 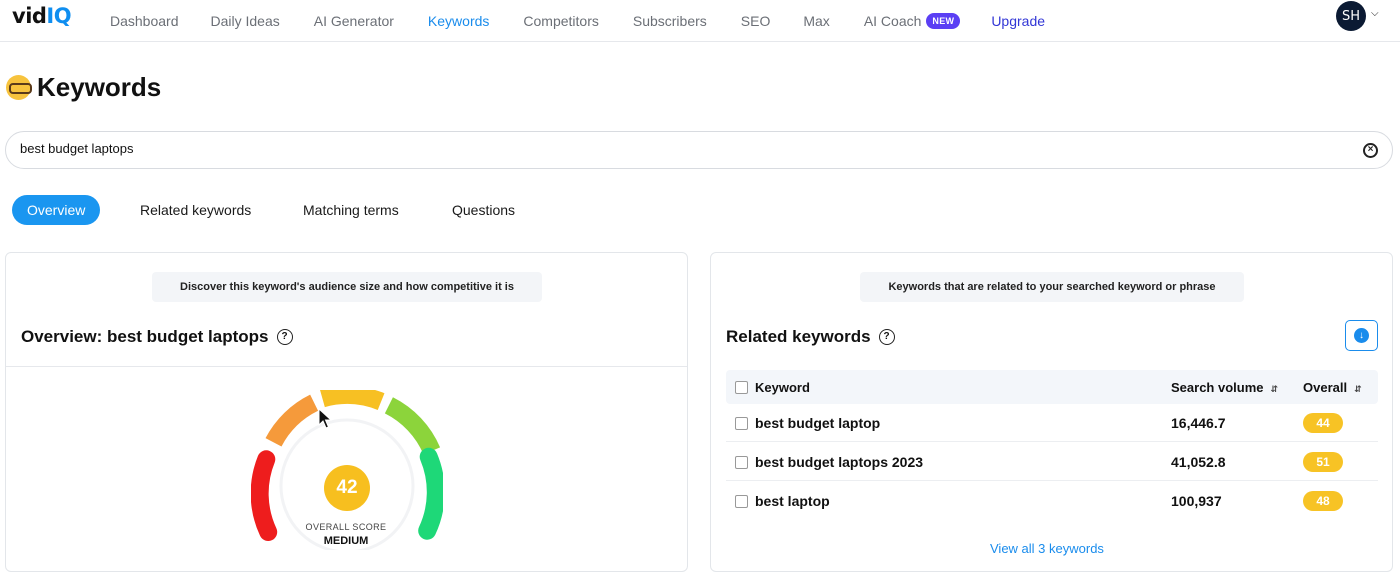 I want to click on row-overall-score: 48, so click(x=1323, y=501).